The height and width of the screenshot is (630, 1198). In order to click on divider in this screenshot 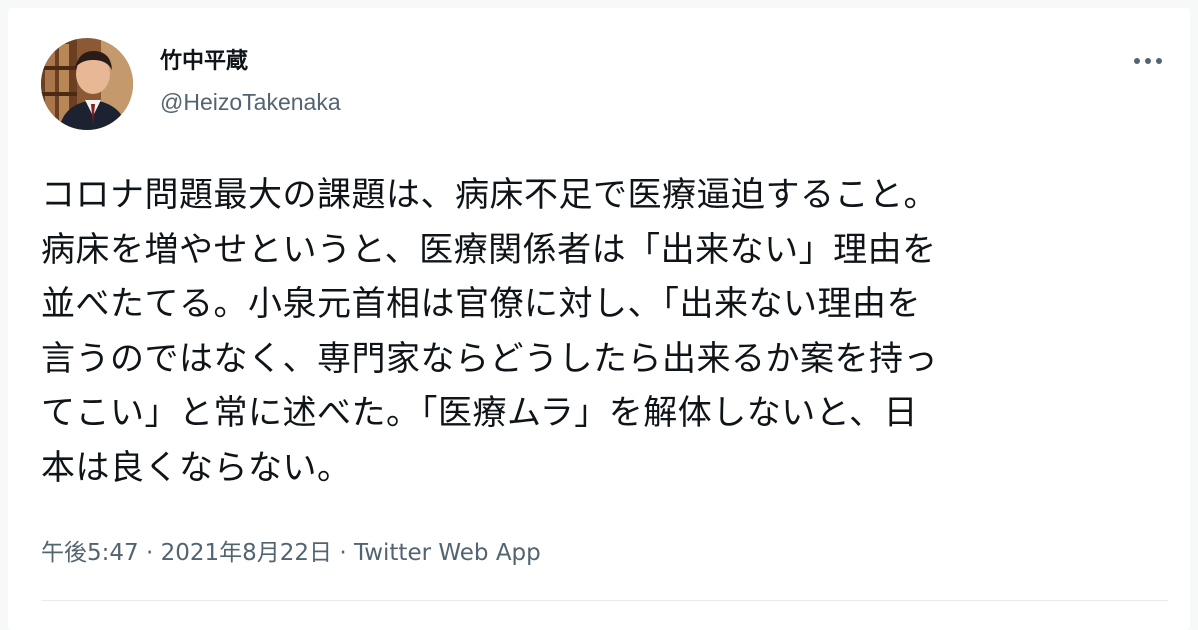, I will do `click(604, 600)`.